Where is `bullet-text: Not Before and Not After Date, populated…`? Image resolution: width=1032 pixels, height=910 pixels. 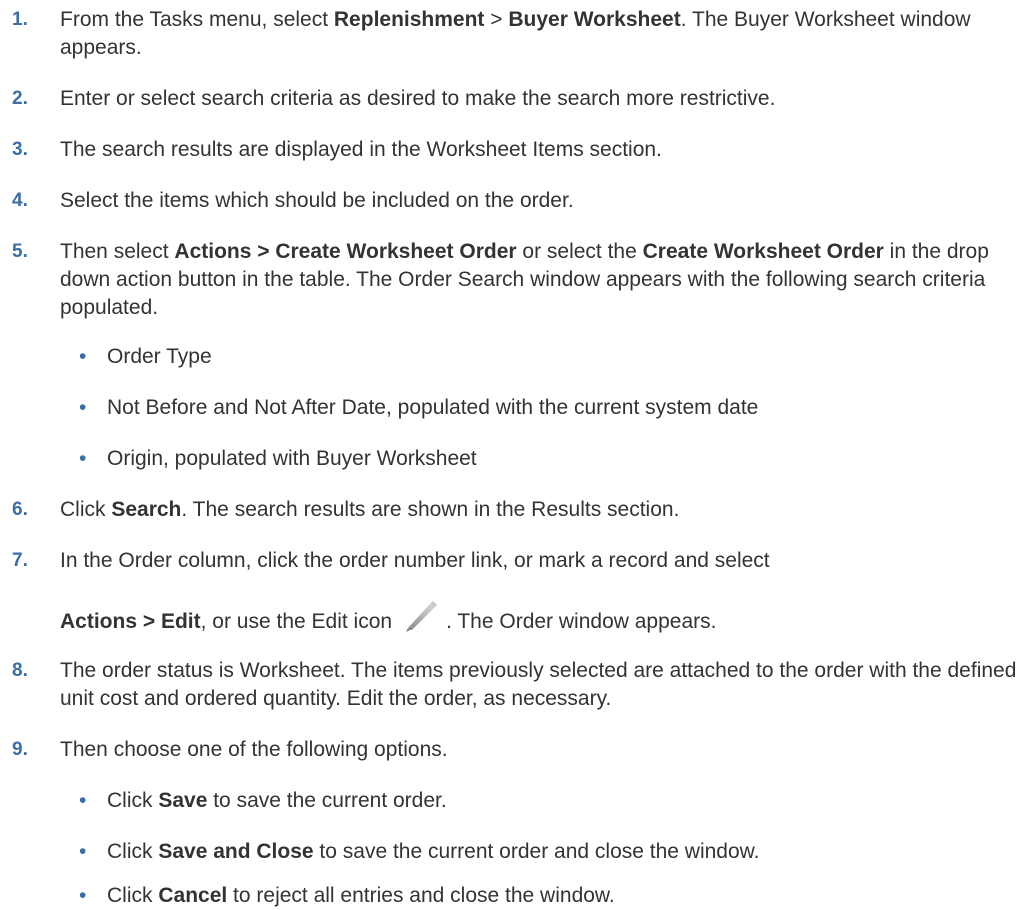
bullet-text: Not Before and Not After Date, populated… is located at coordinates (433, 407).